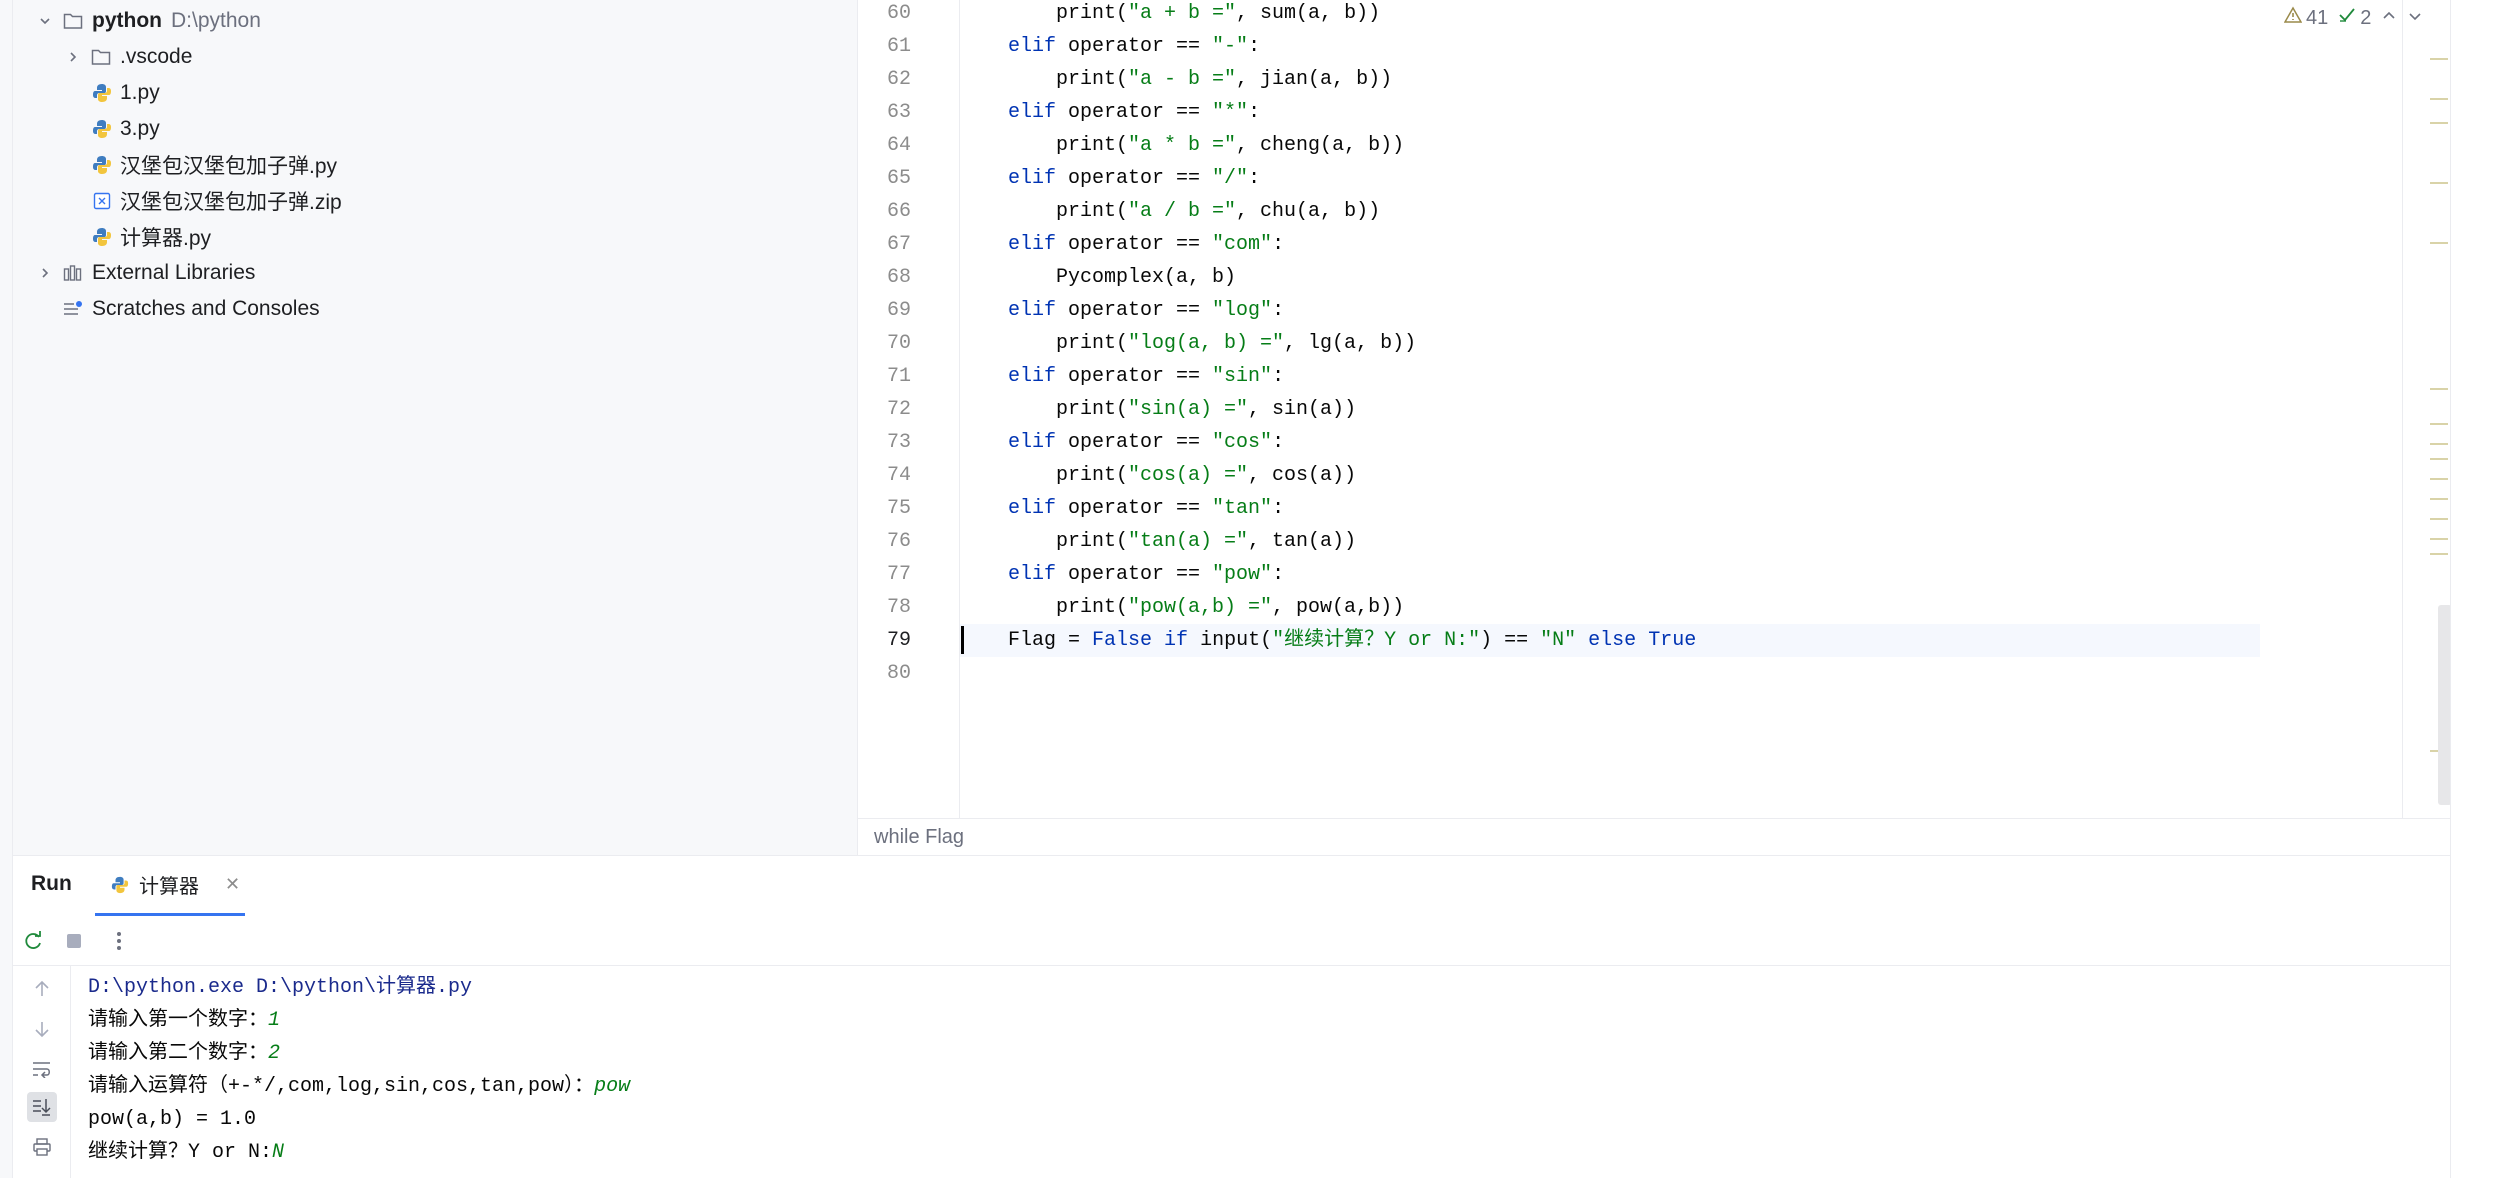 The width and height of the screenshot is (2495, 1178). Describe the element at coordinates (898, 46) in the screenshot. I see `line-number: 61` at that location.